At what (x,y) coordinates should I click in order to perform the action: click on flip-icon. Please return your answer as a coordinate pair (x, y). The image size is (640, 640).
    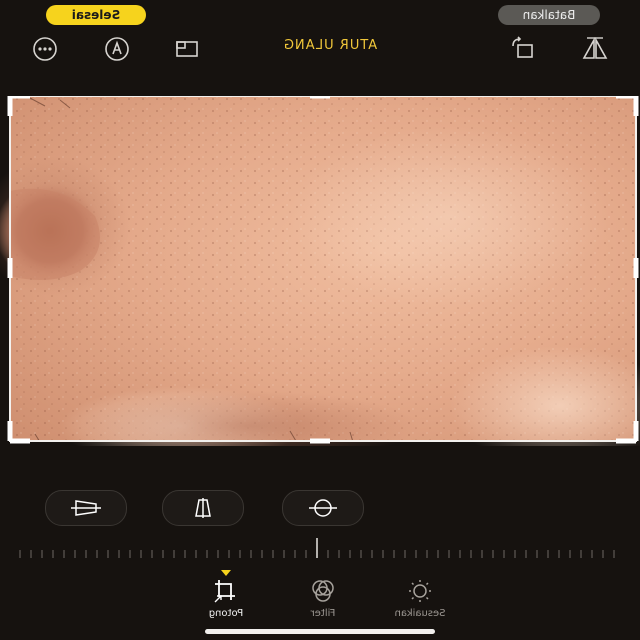
    Looking at the image, I should click on (595, 49).